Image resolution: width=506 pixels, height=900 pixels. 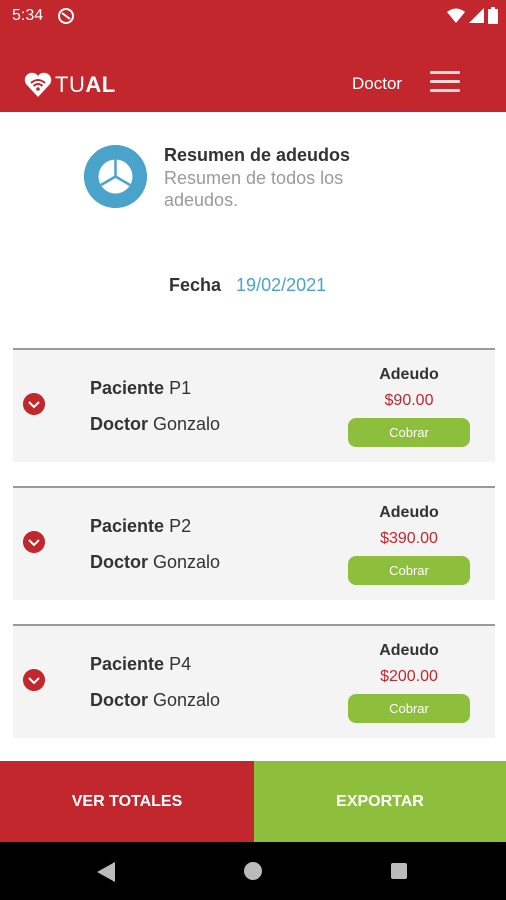 I want to click on battery-icon, so click(x=493, y=15).